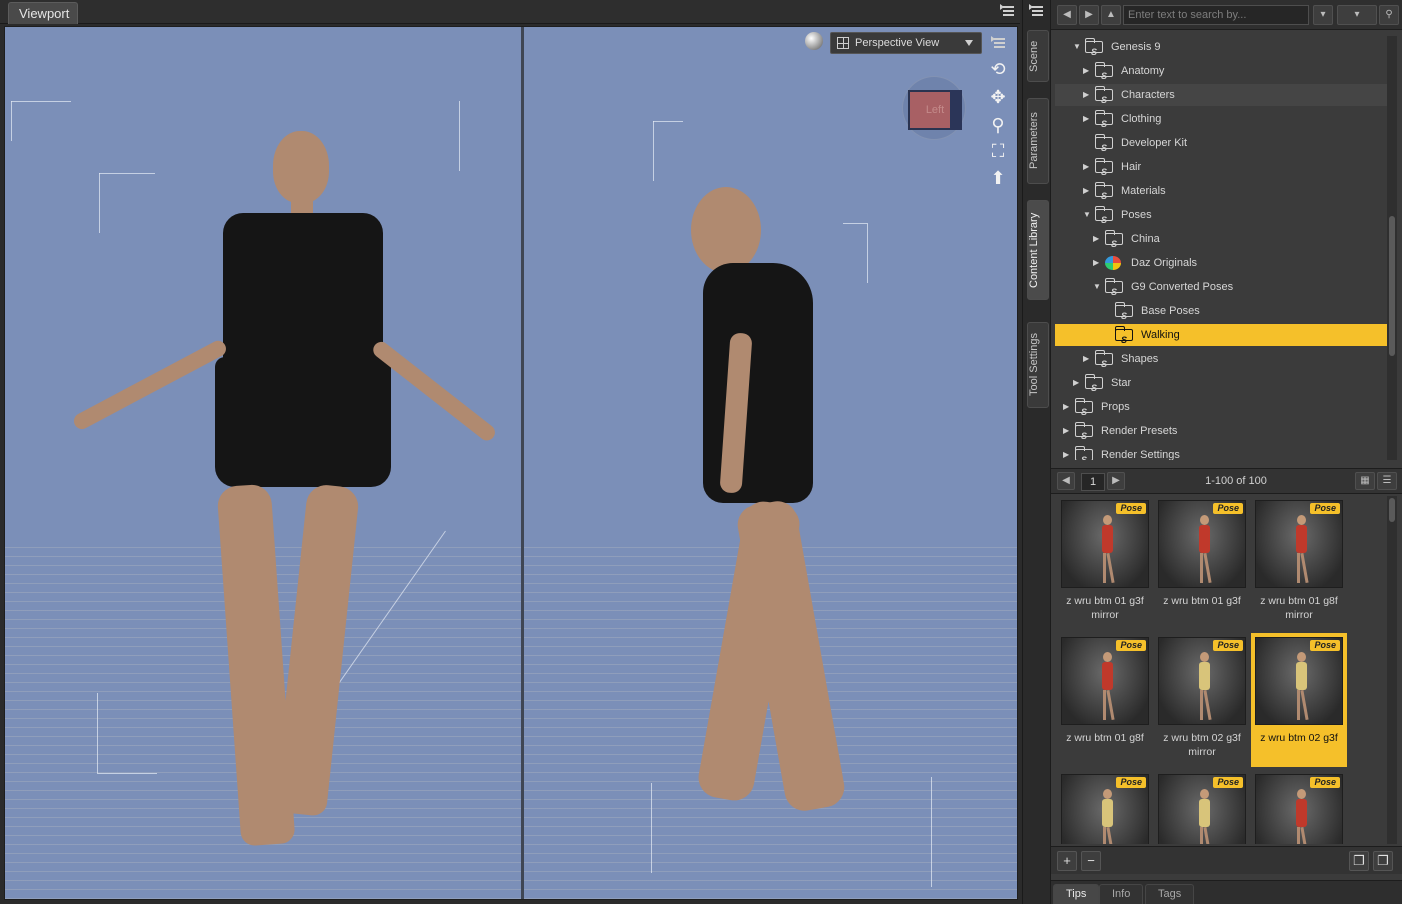 The image size is (1402, 904). What do you see at coordinates (1111, 15) in the screenshot?
I see `up-folder-icon: ▲` at bounding box center [1111, 15].